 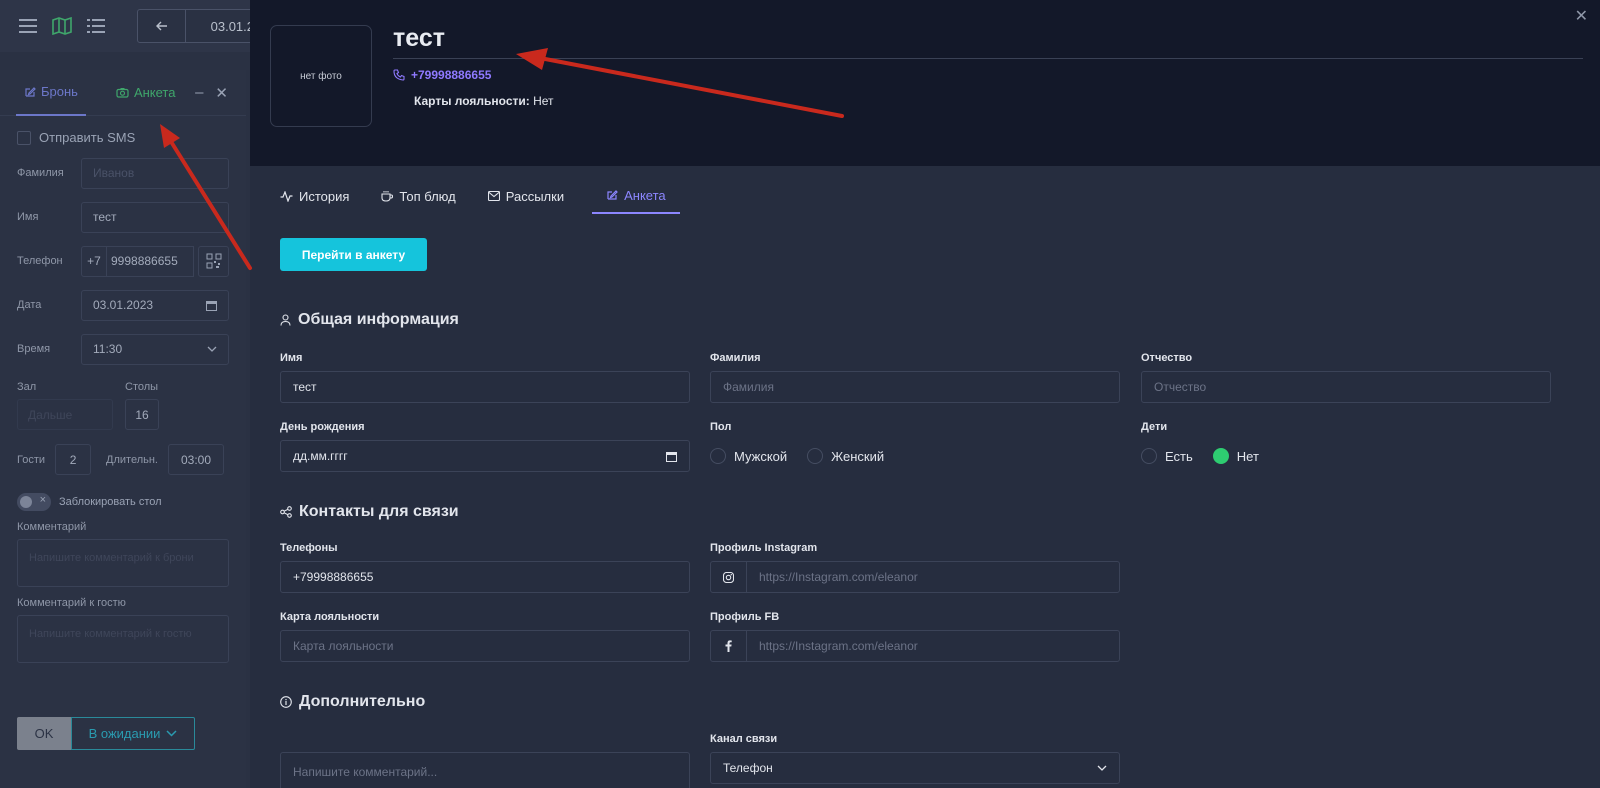 I want to click on form-name-label: Имя, so click(x=291, y=358).